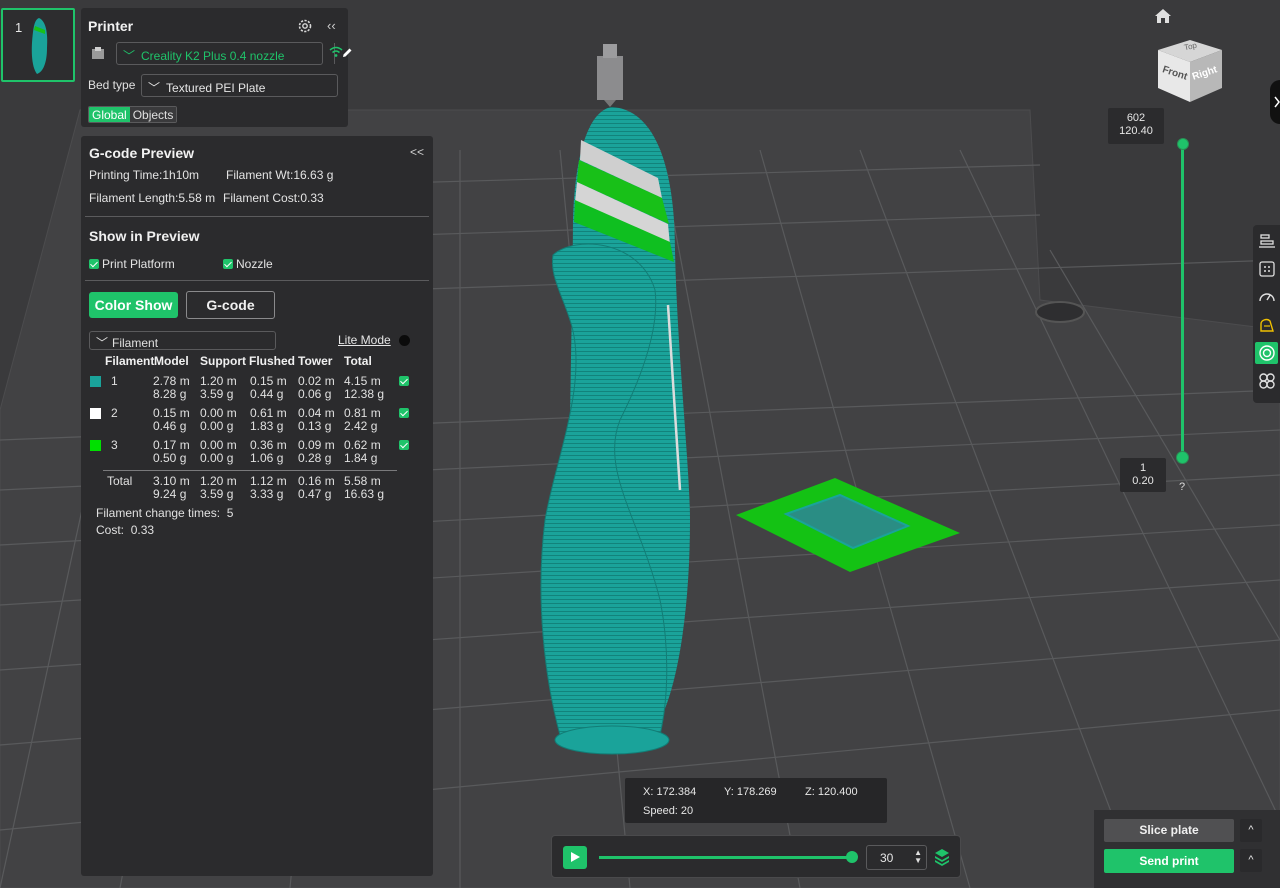 Image resolution: width=1280 pixels, height=888 pixels. What do you see at coordinates (364, 340) in the screenshot?
I see `lite-mode-label: Lite Mode` at bounding box center [364, 340].